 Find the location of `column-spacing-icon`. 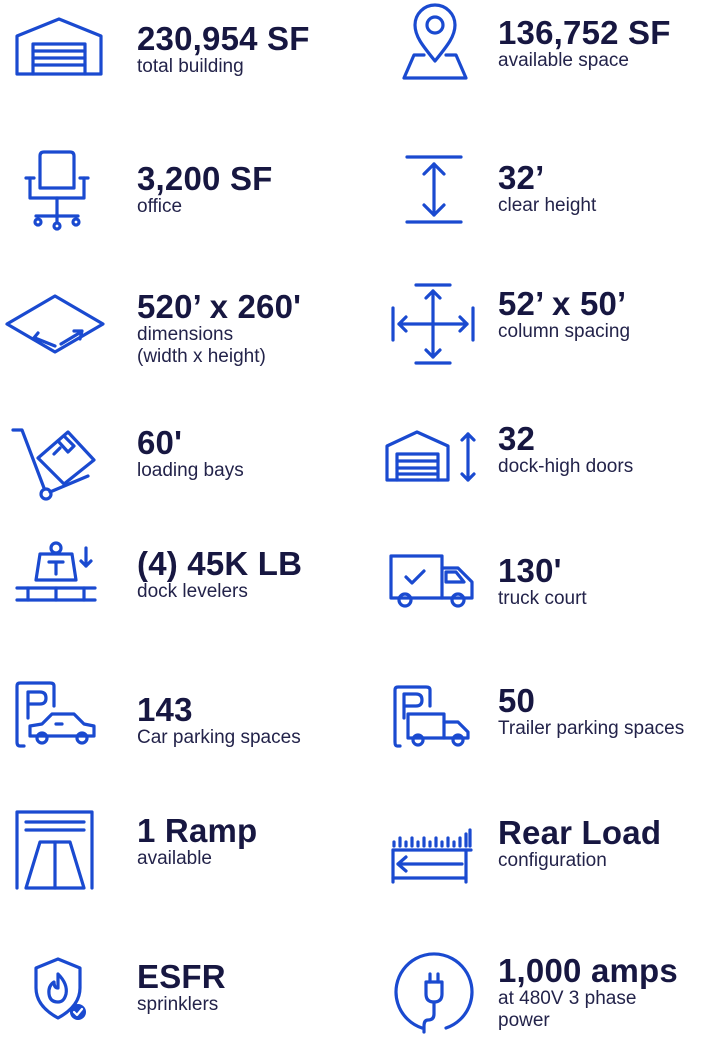

column-spacing-icon is located at coordinates (433, 324).